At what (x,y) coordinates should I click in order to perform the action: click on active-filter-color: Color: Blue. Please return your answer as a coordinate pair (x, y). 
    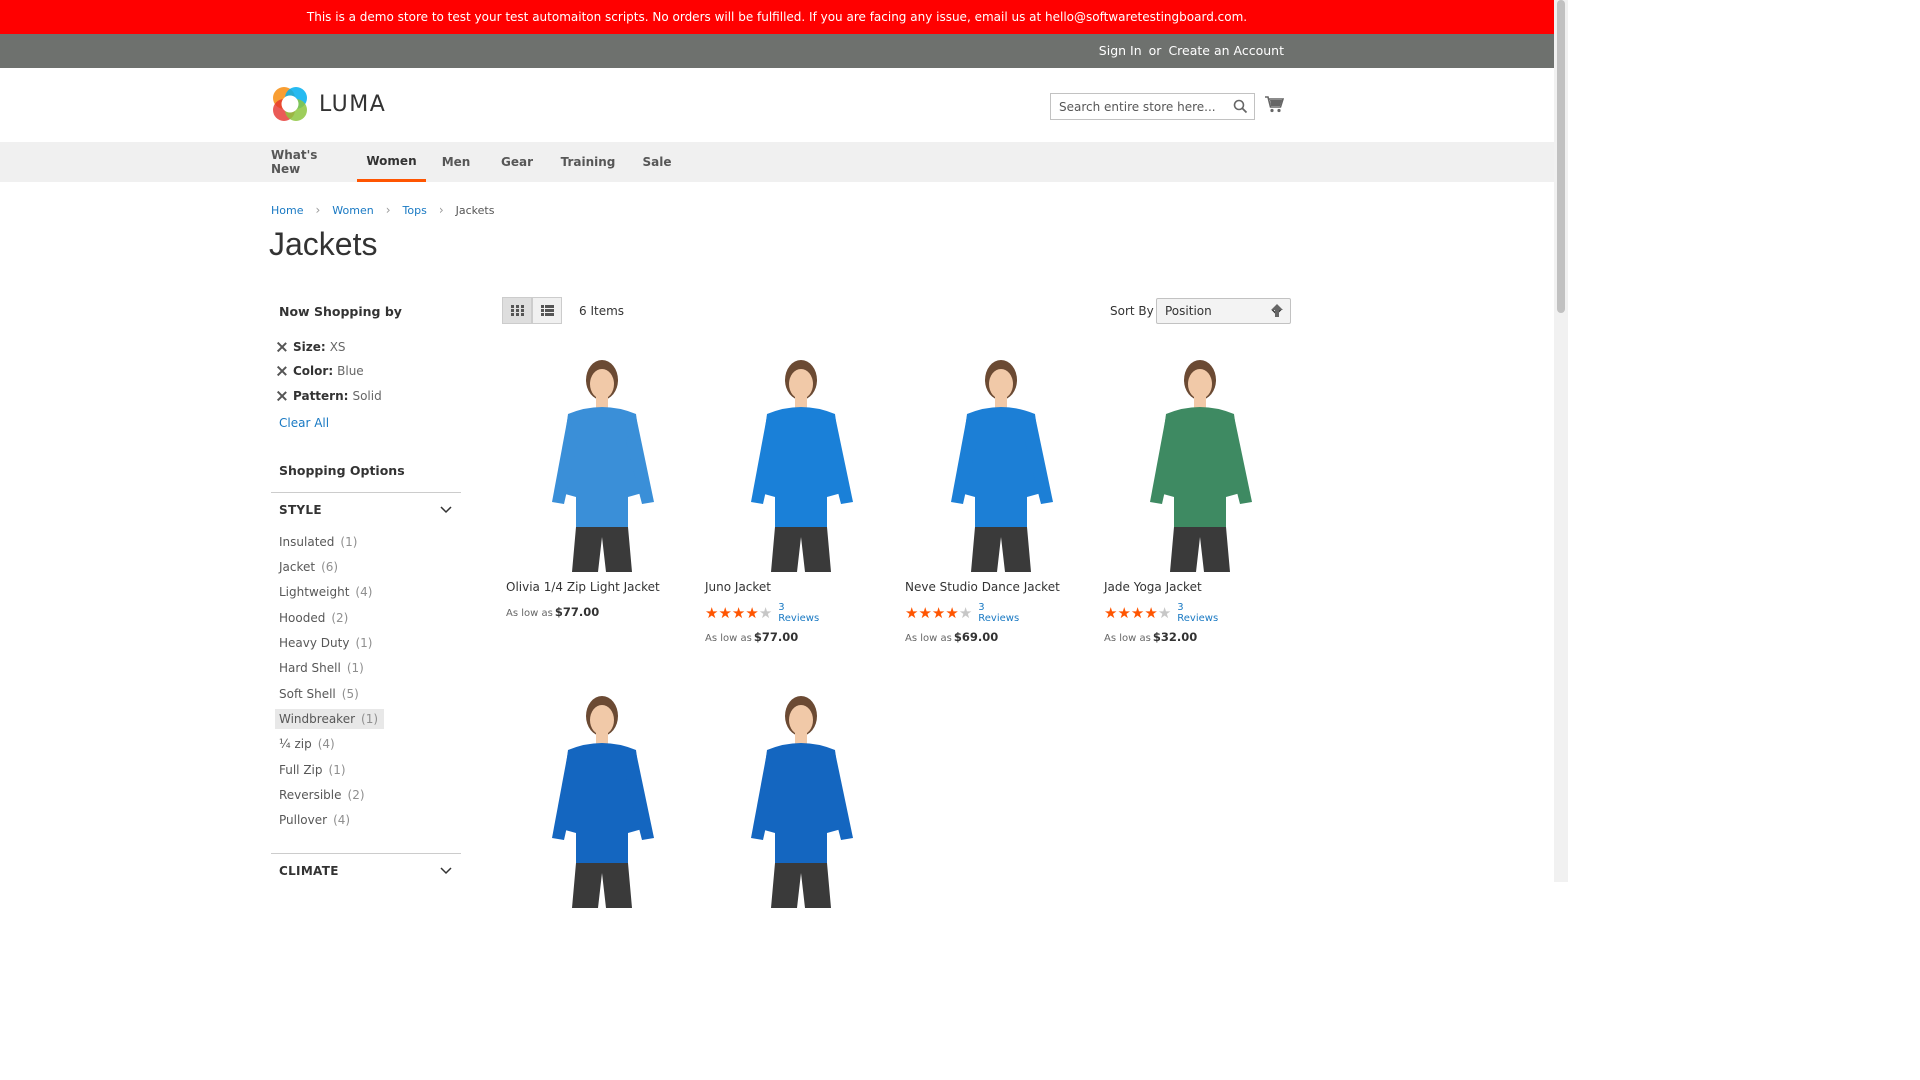
    Looking at the image, I should click on (320, 371).